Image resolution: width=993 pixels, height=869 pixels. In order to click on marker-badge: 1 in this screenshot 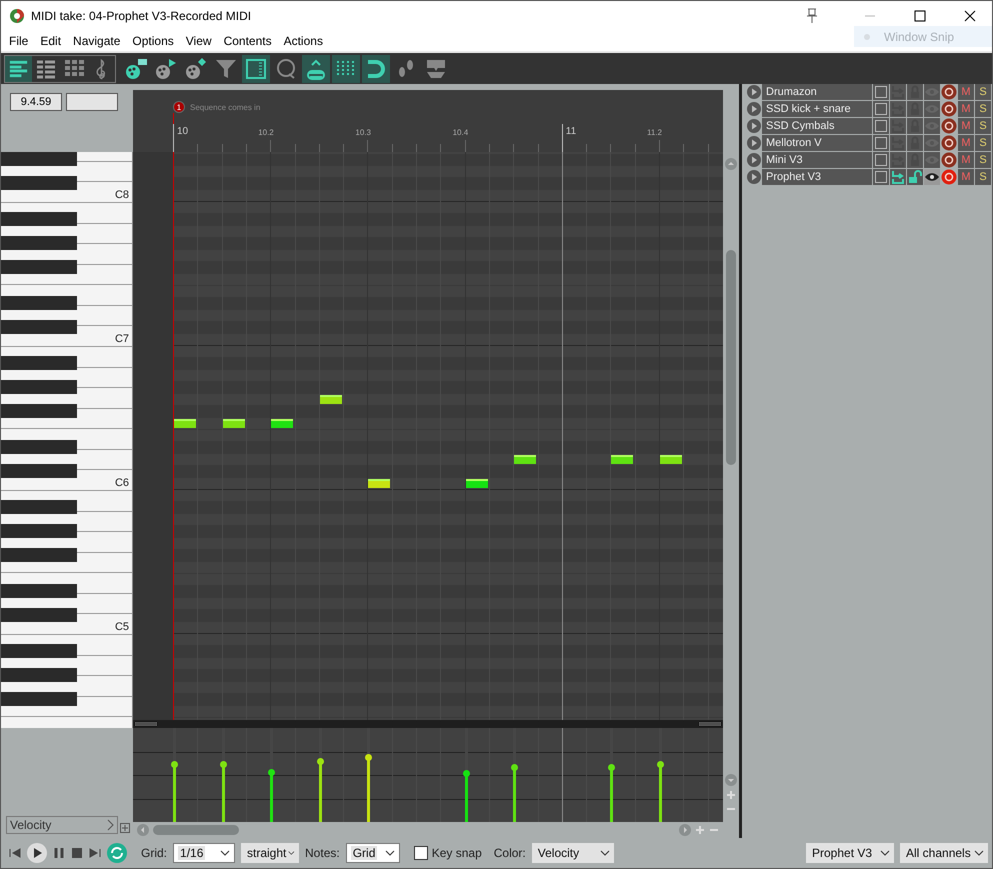, I will do `click(179, 107)`.